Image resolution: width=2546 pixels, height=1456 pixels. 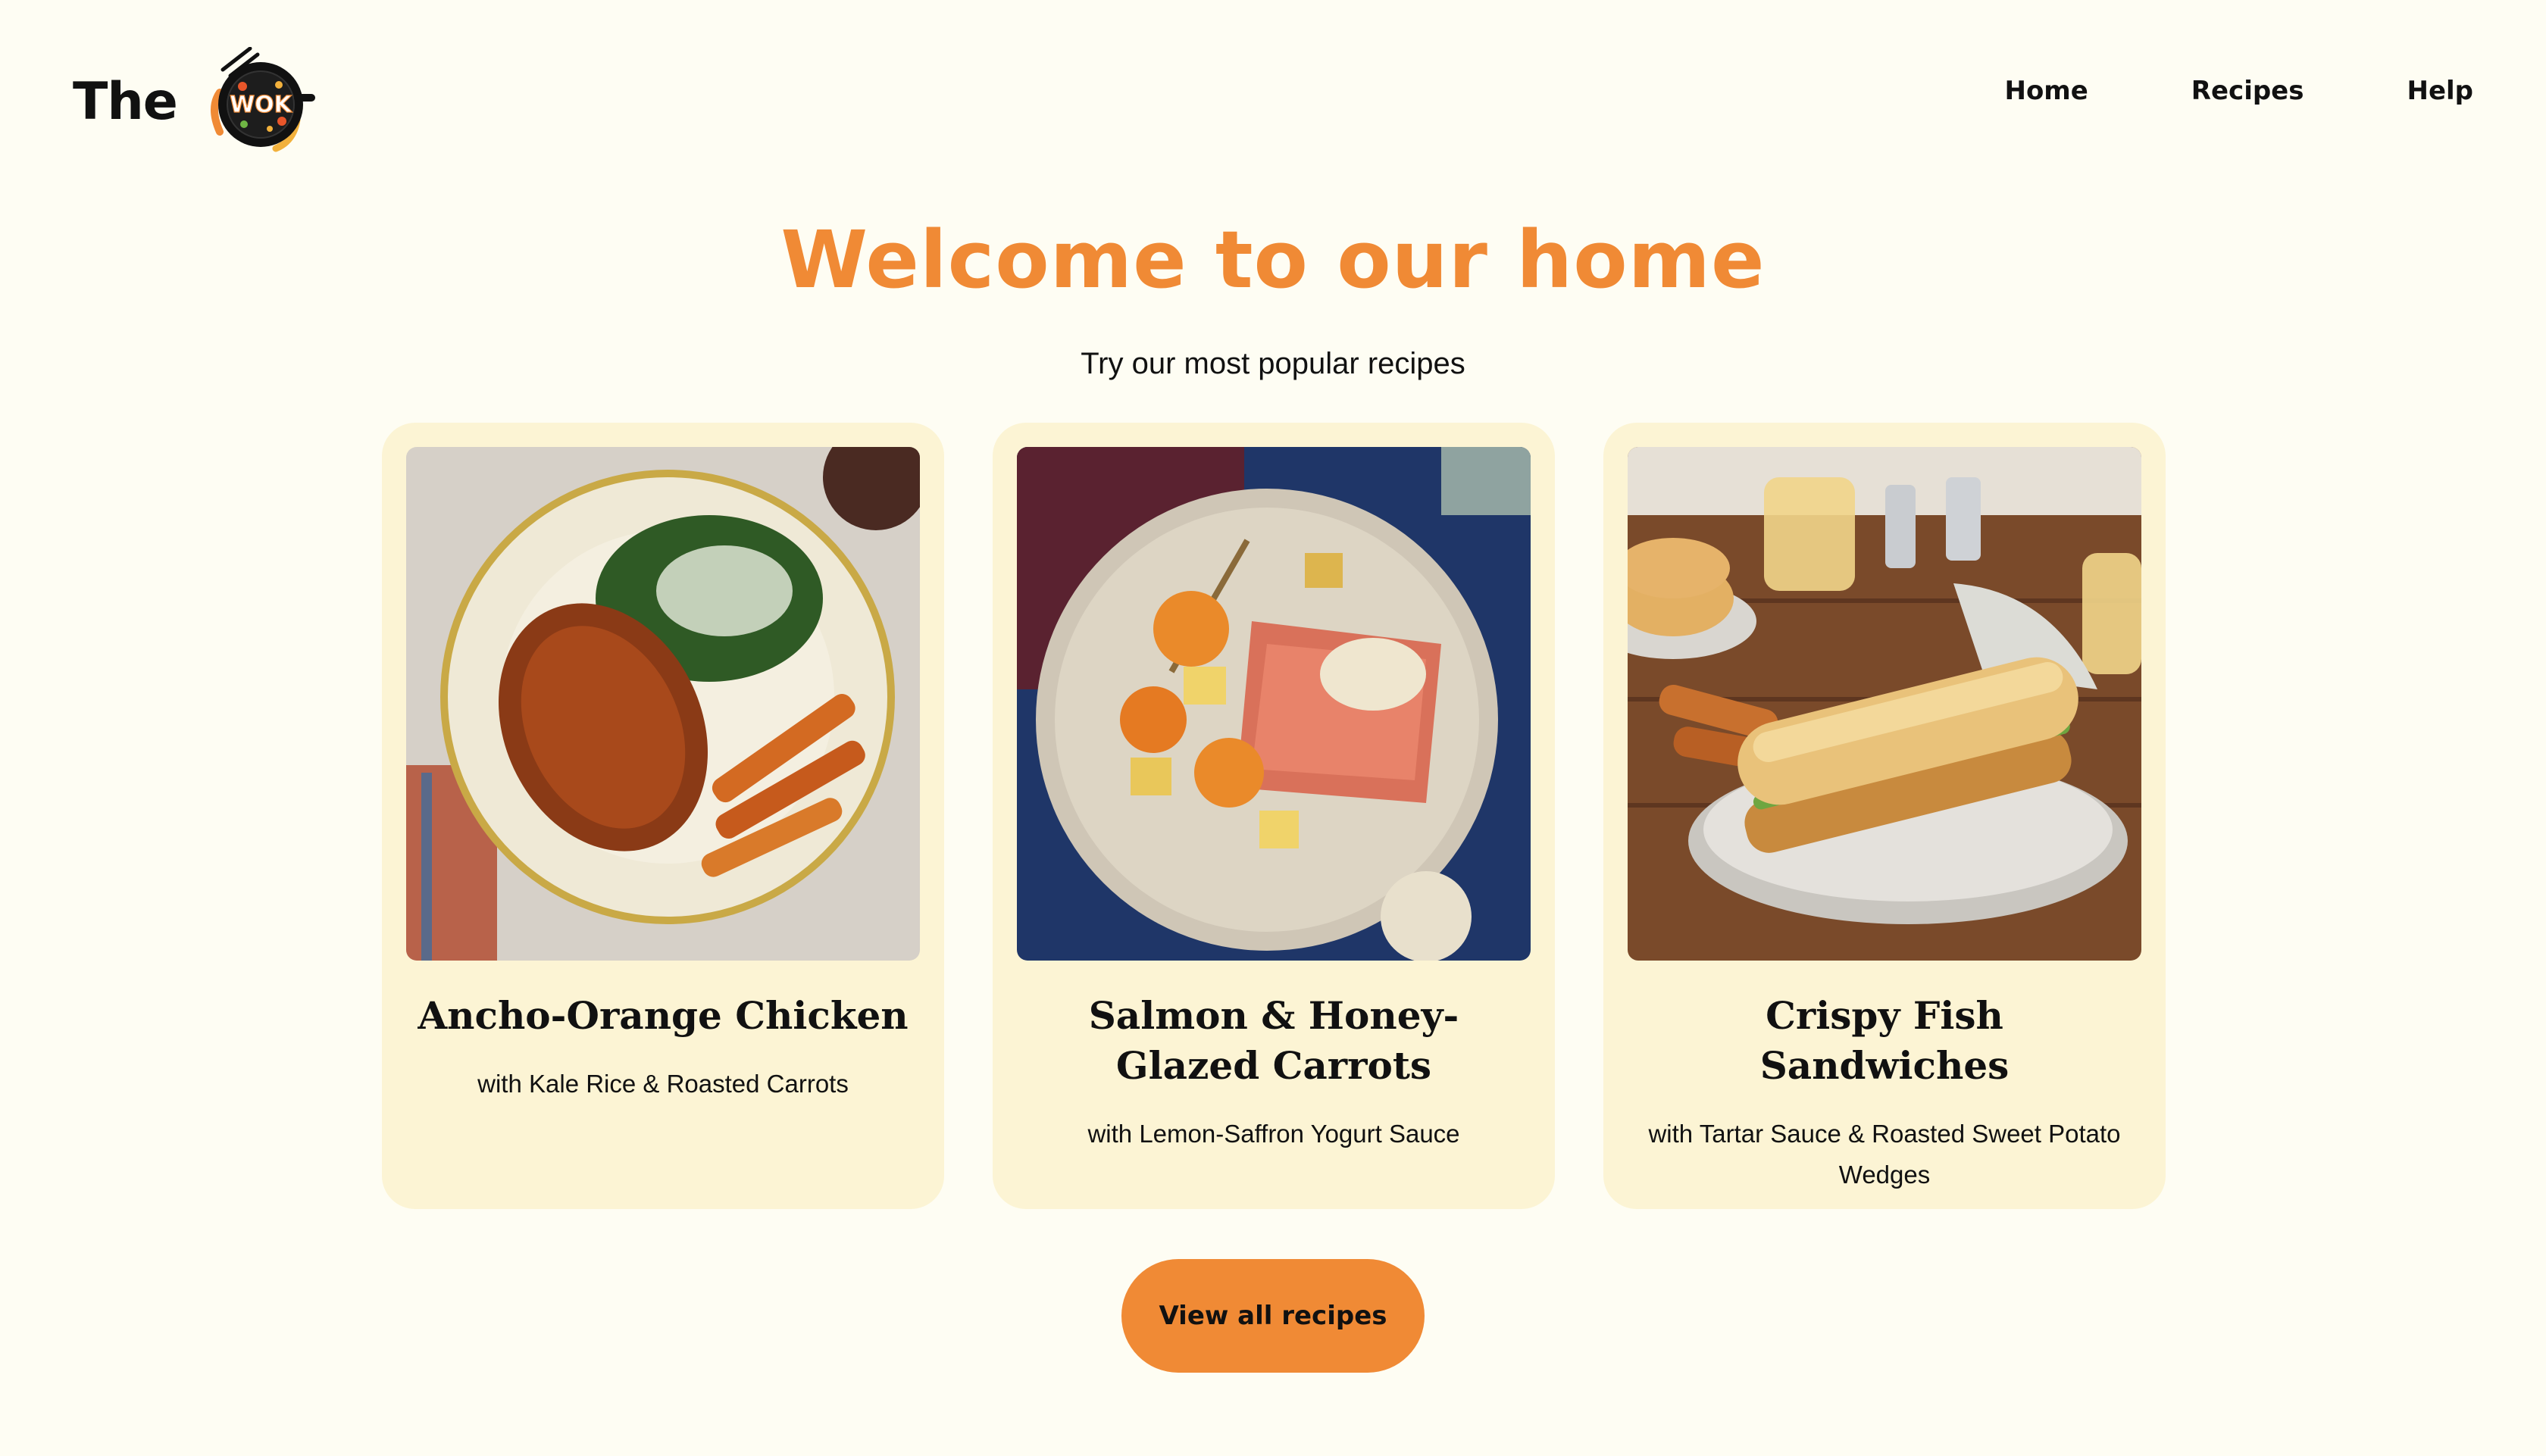 I want to click on recipe-title: Salmon & Honey-Glazed Carrots, so click(x=1273, y=1040).